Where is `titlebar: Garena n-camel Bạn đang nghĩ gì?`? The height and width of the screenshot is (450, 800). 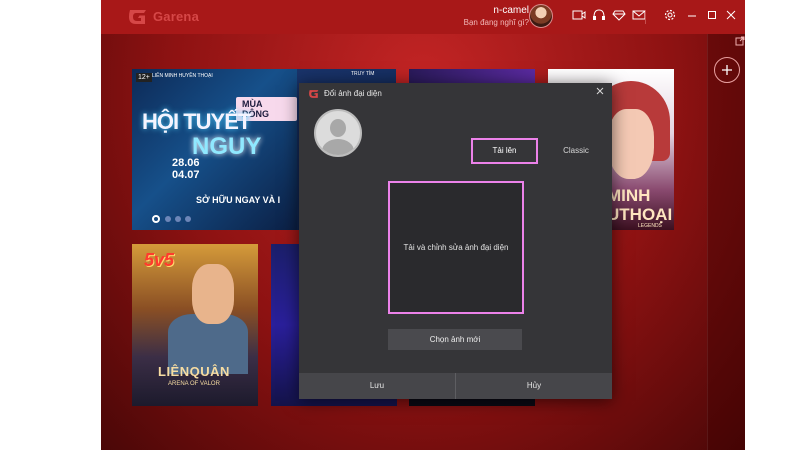
titlebar: Garena n-camel Bạn đang nghĩ gì? is located at coordinates (423, 17).